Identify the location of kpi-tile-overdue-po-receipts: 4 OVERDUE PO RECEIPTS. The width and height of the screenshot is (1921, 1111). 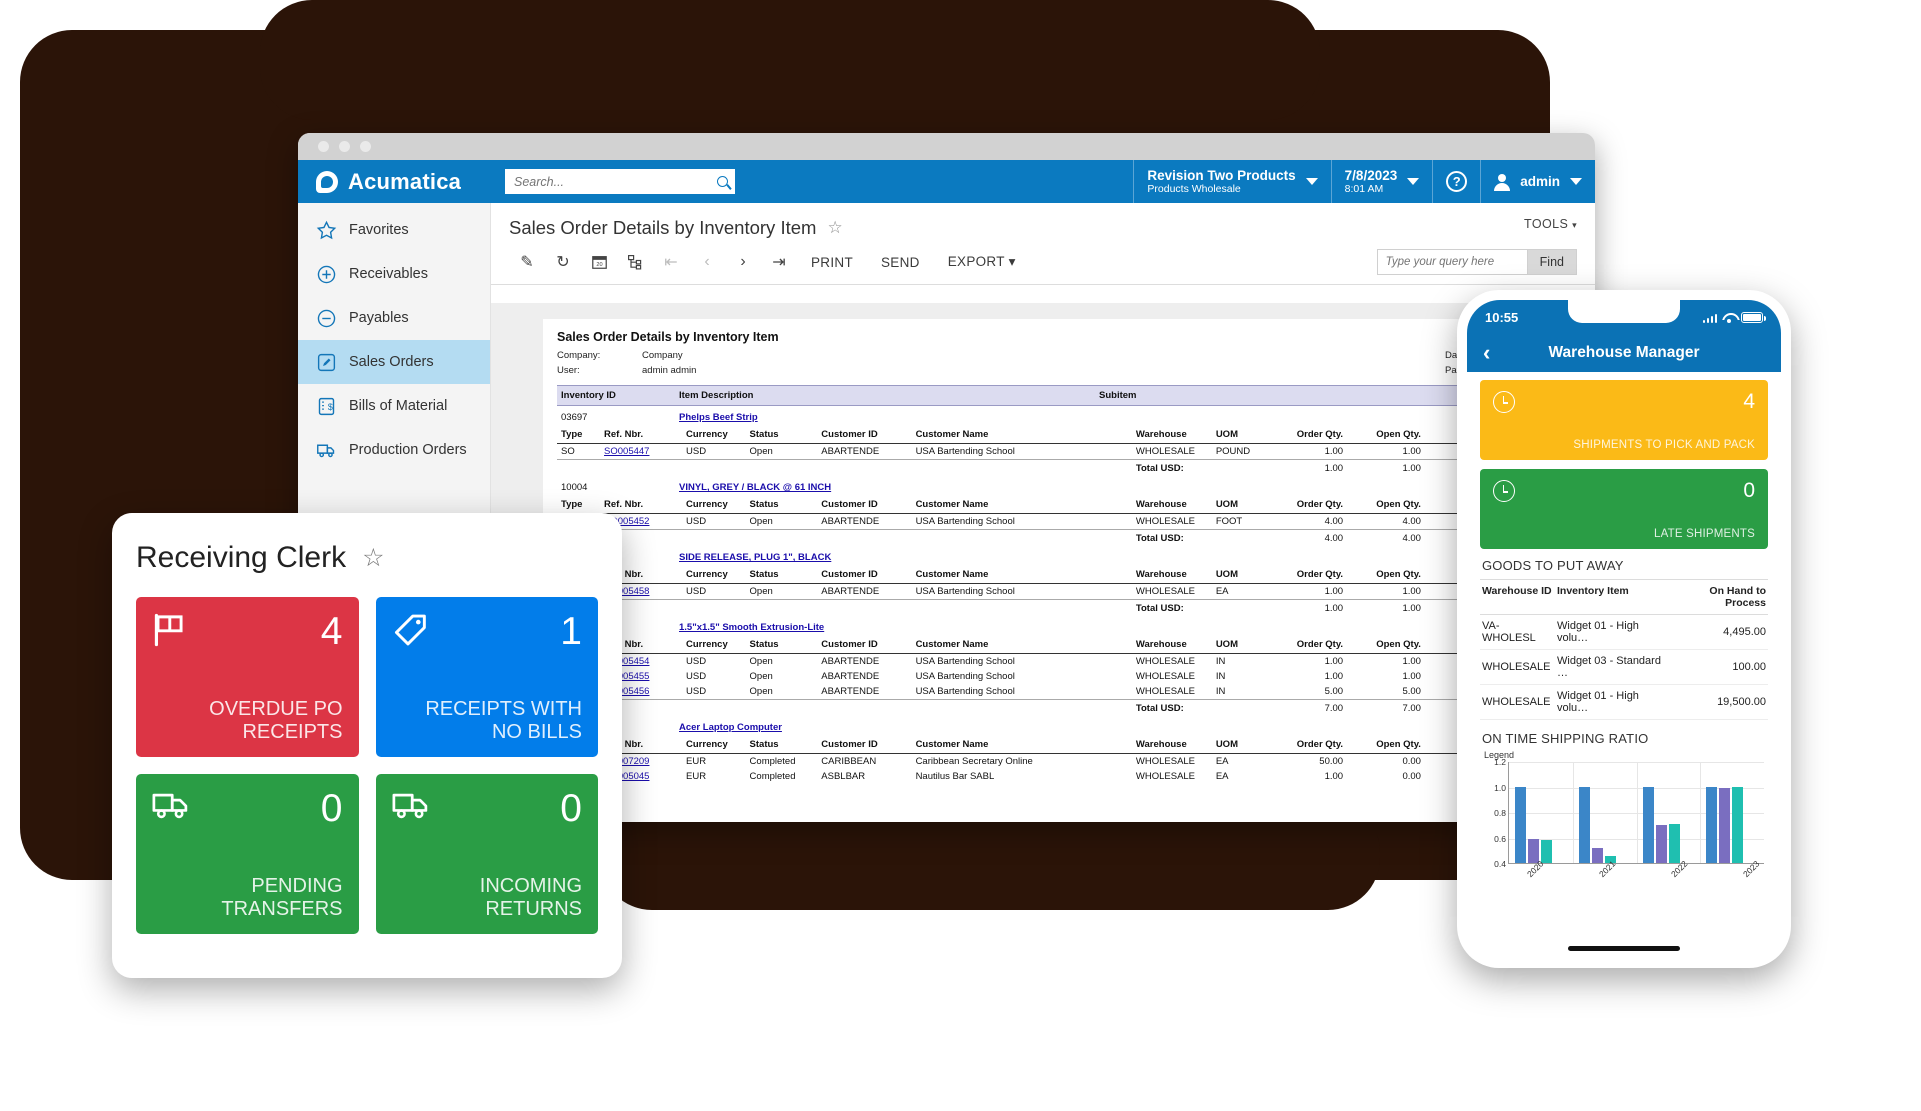
(247, 677).